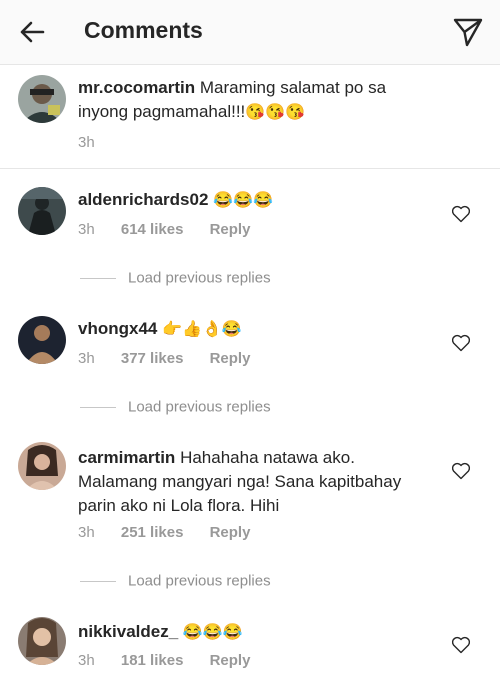  Describe the element at coordinates (97, 142) in the screenshot. I see `caption-meta: 3h` at that location.